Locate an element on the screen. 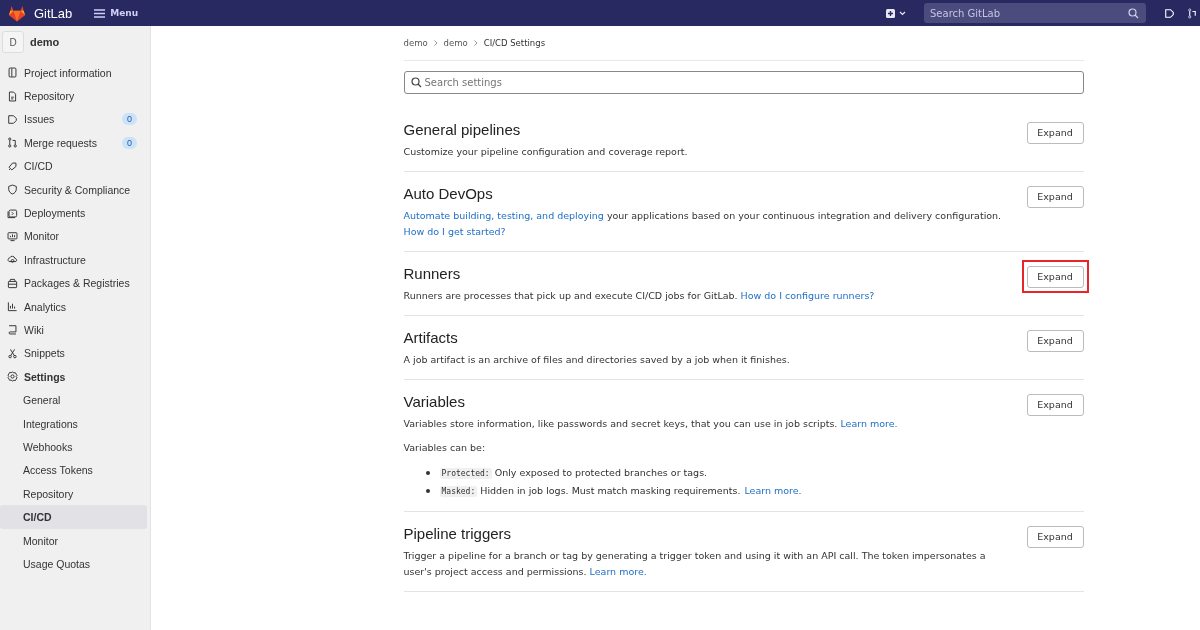 The height and width of the screenshot is (630, 1200). sidebar-item: Infrastructure is located at coordinates (73, 260).